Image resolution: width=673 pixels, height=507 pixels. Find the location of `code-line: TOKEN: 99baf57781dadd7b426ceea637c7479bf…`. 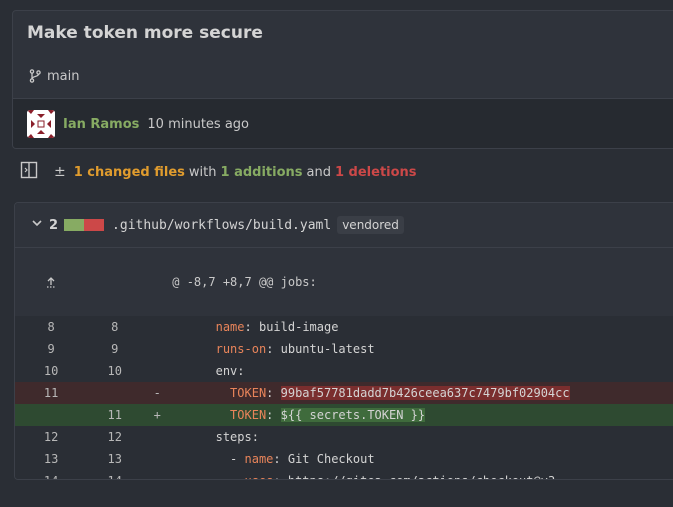

code-line: TOKEN: 99baf57781dadd7b426ceea637c7479bf… is located at coordinates (400, 393).